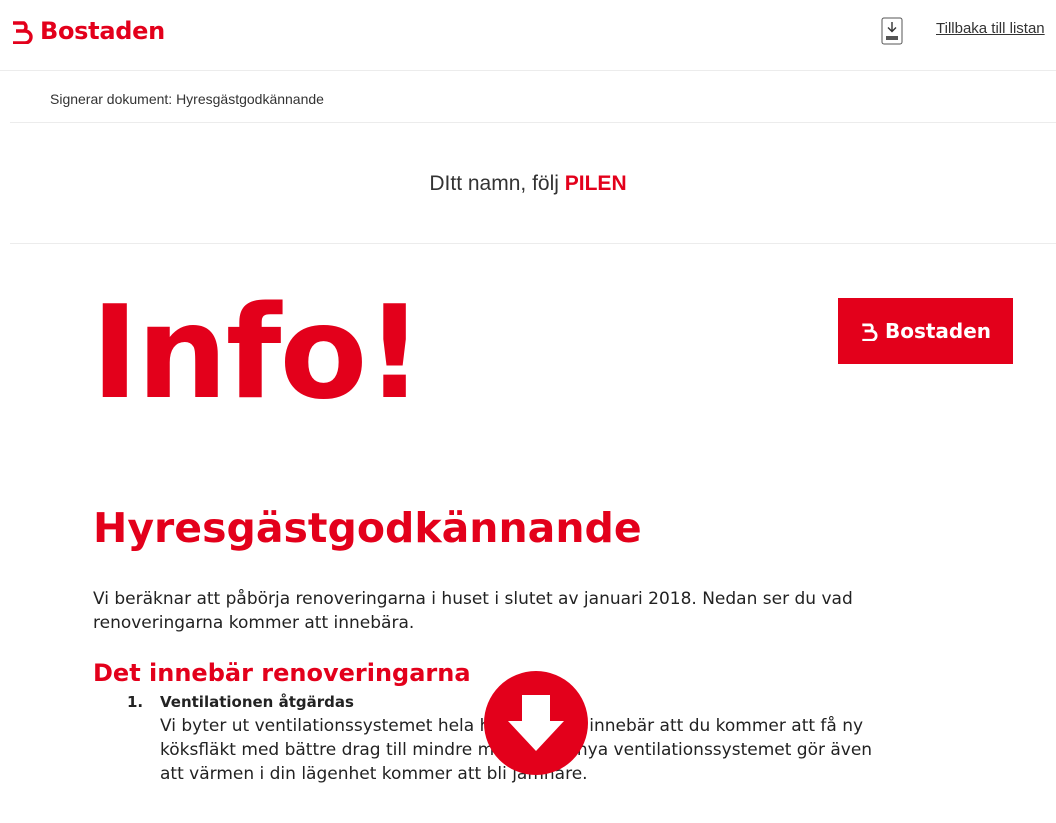 The width and height of the screenshot is (1056, 823). Describe the element at coordinates (282, 673) in the screenshot. I see `section-heading: Det innebär renoveringarna` at that location.